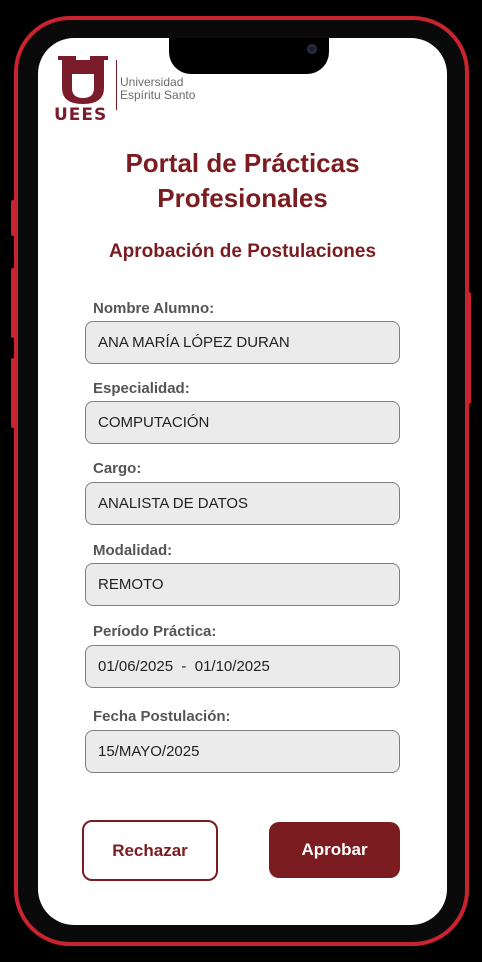  Describe the element at coordinates (150, 850) in the screenshot. I see `reject-button: Rechazar` at that location.